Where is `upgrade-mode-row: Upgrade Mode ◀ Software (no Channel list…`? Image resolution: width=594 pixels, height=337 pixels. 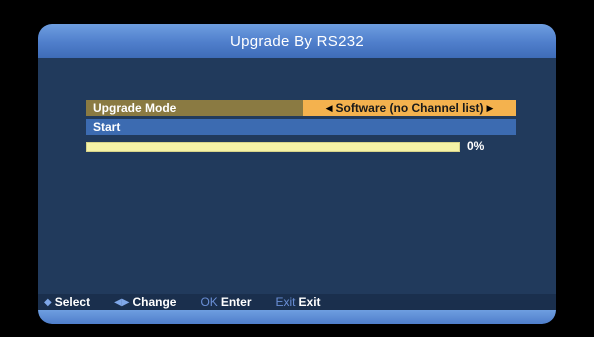
upgrade-mode-row: Upgrade Mode ◀ Software (no Channel list… is located at coordinates (301, 108).